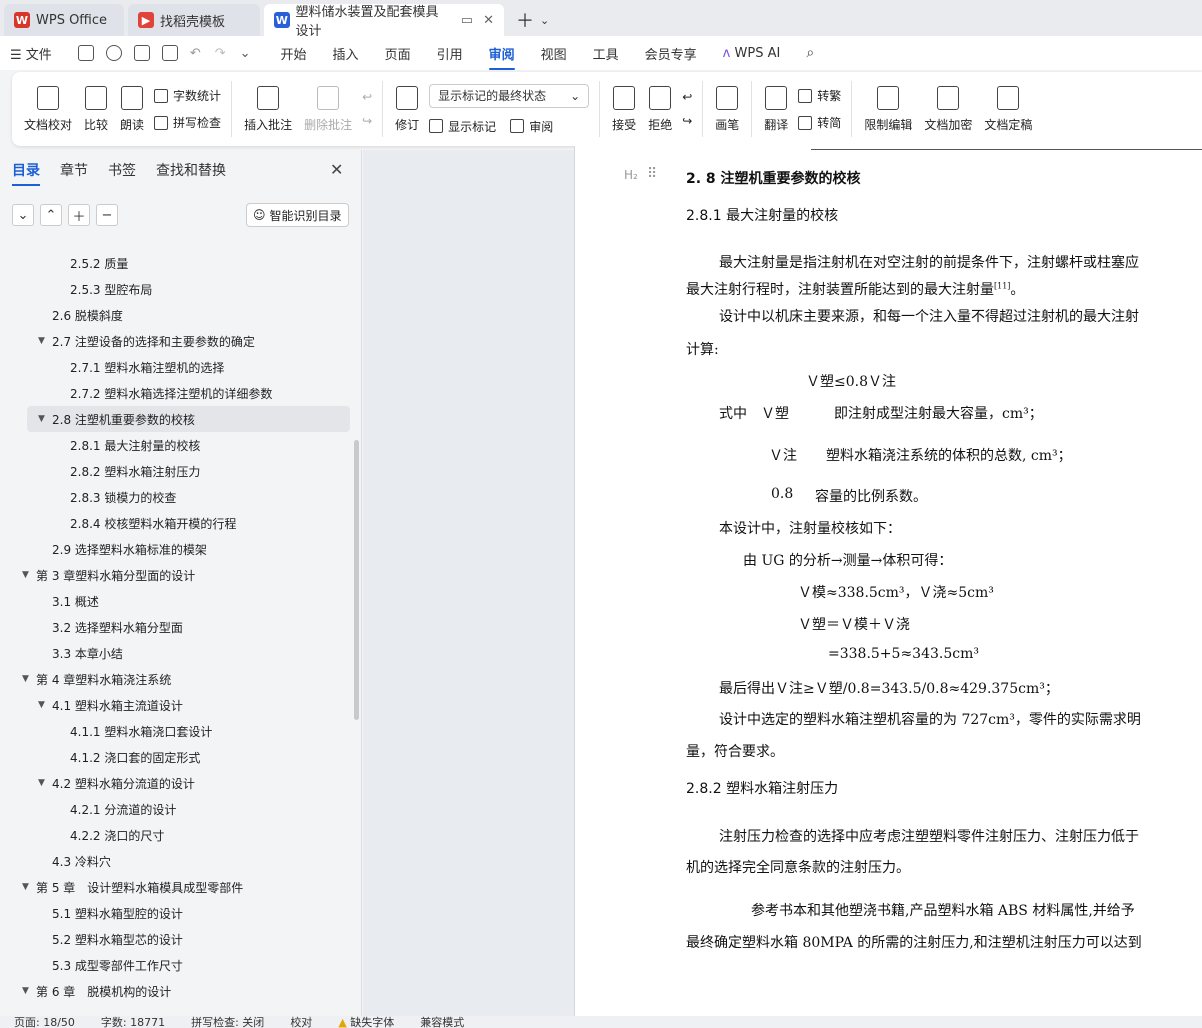 The image size is (1202, 1028). I want to click on translate-button: 翻译, so click(776, 109).